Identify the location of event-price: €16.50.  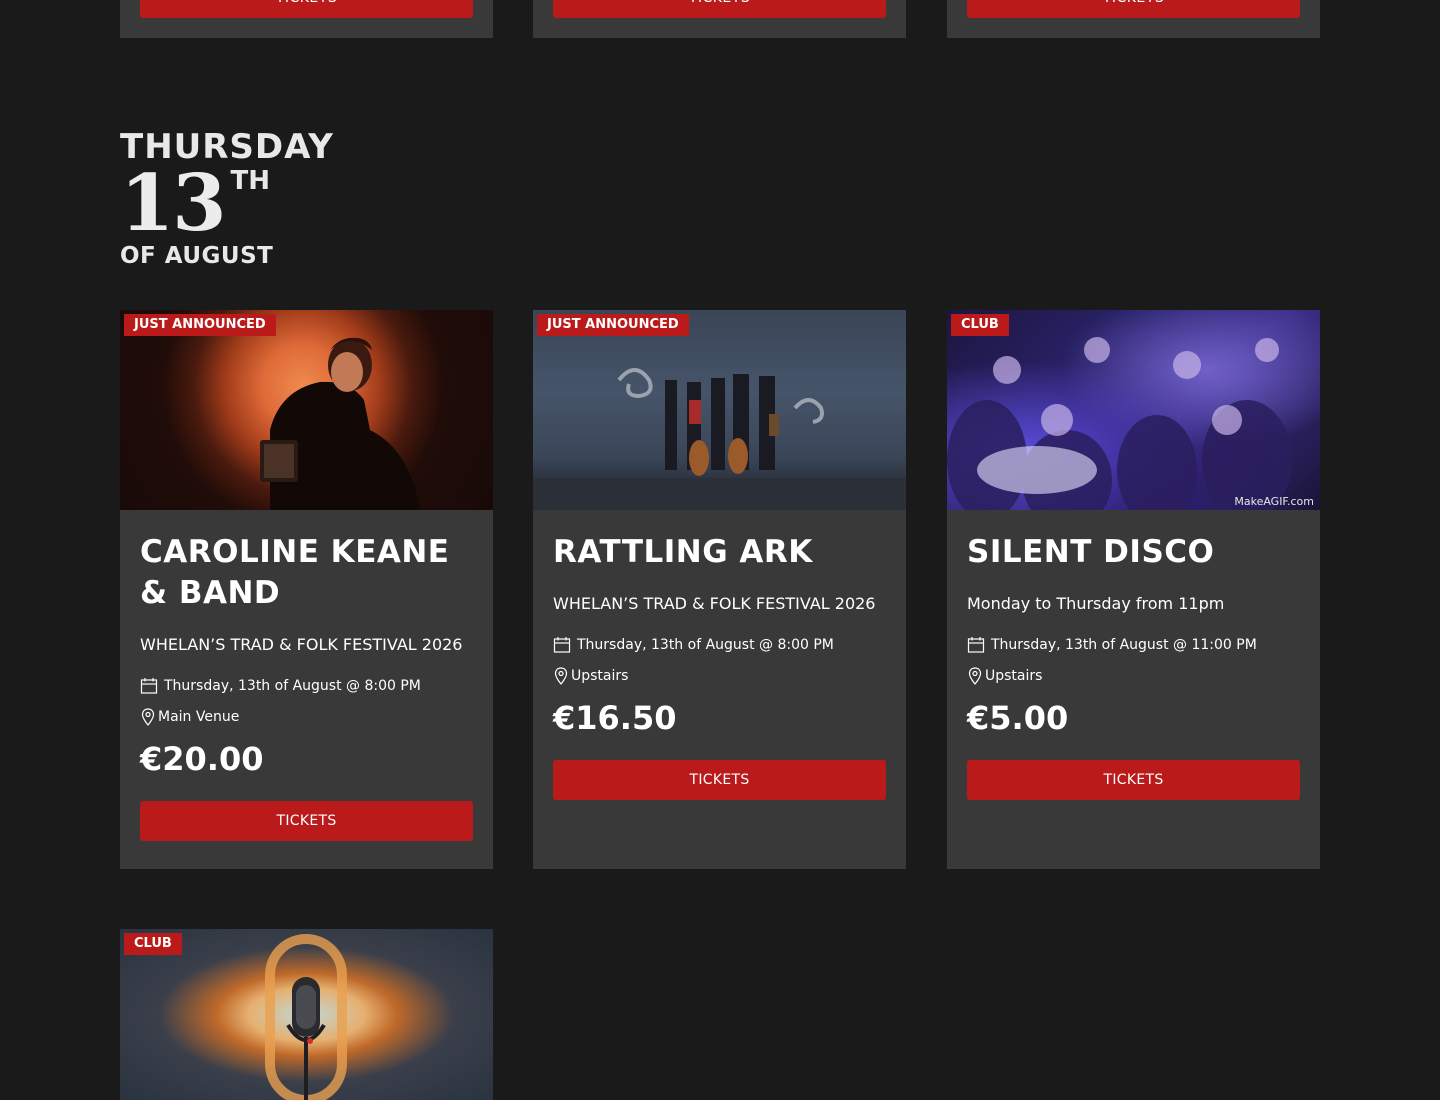
(615, 718).